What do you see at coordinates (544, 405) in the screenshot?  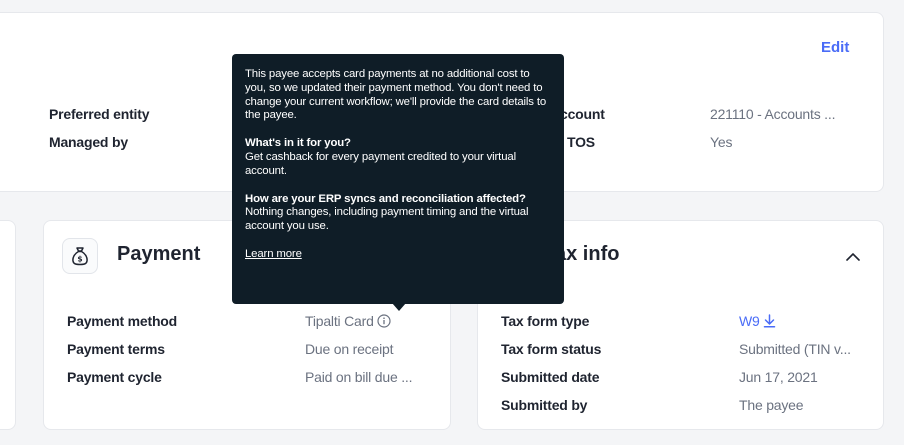 I see `submitted-by-label: Submitted by` at bounding box center [544, 405].